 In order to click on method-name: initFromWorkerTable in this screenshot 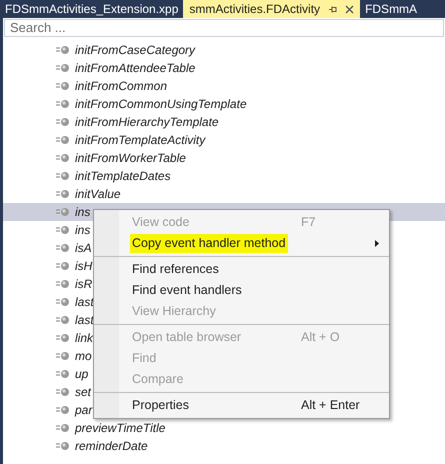, I will do `click(130, 158)`.